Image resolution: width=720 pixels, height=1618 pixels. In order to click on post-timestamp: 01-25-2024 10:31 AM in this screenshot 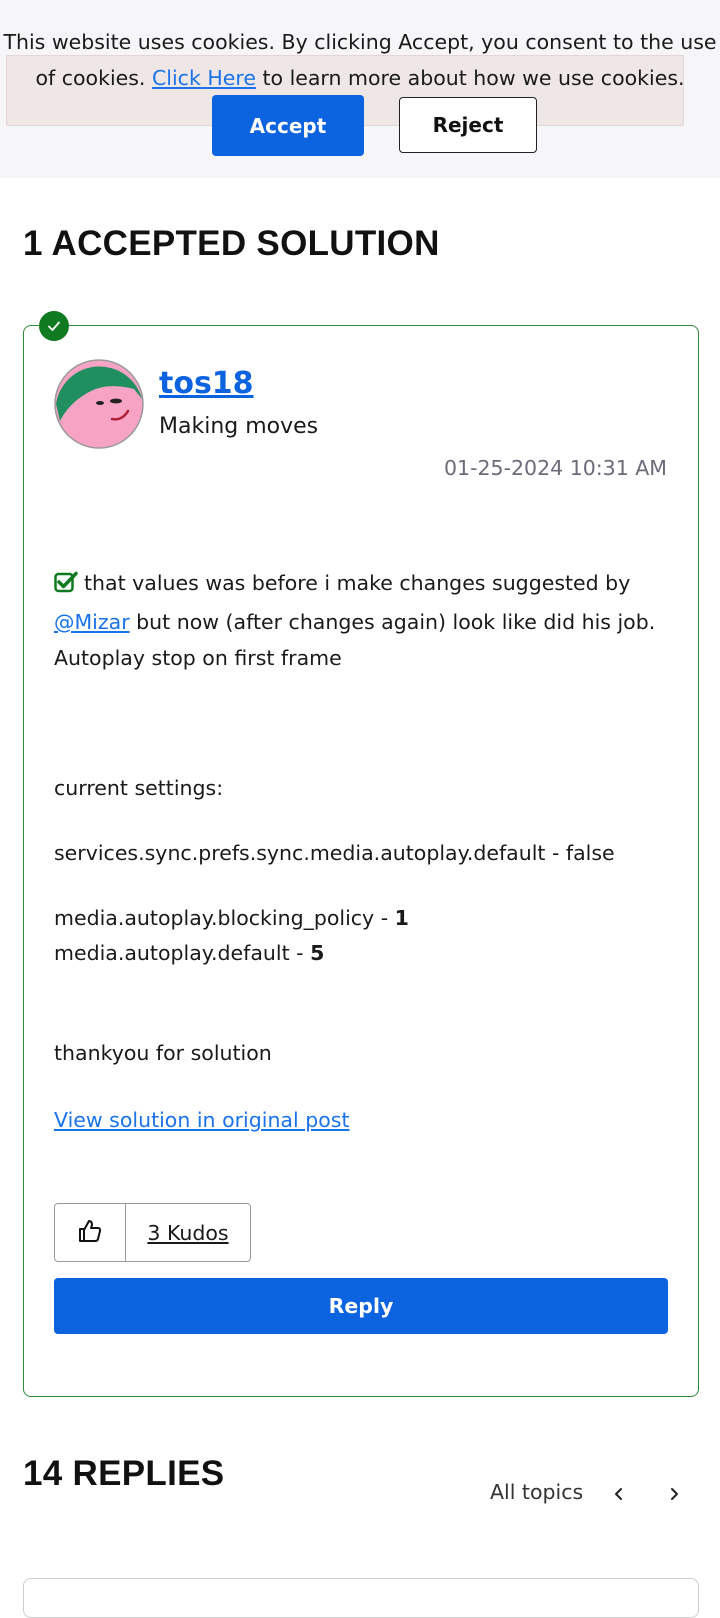, I will do `click(555, 468)`.